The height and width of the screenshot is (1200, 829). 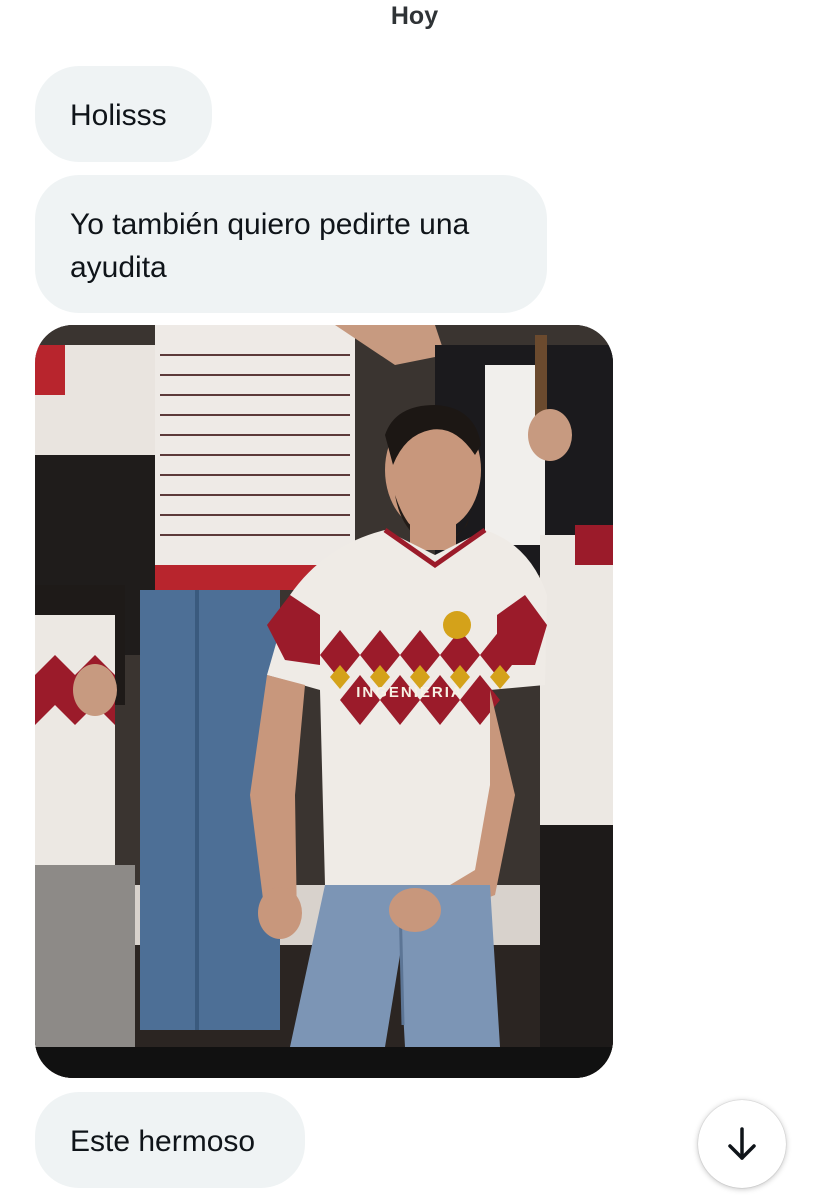 What do you see at coordinates (123, 114) in the screenshot?
I see `message-bubble: Holisss` at bounding box center [123, 114].